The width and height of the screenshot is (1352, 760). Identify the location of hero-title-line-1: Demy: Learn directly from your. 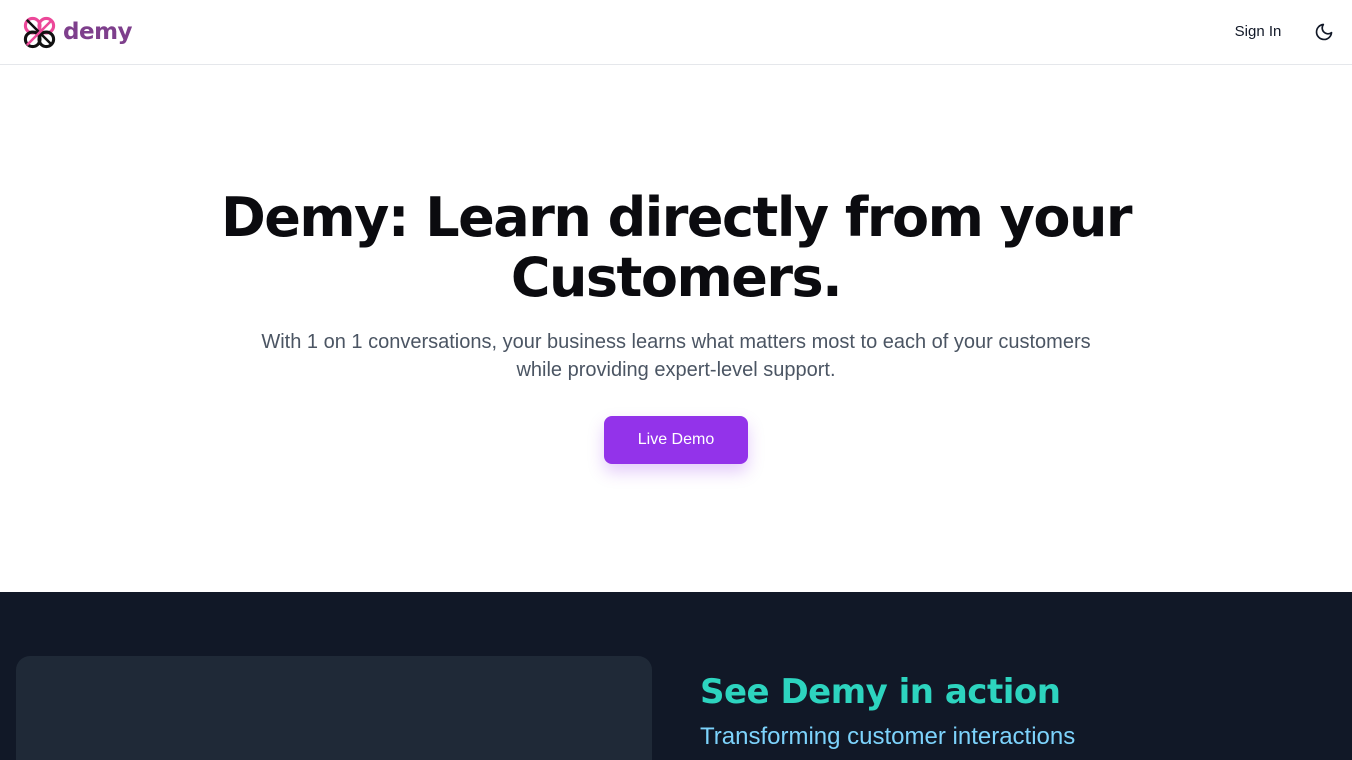
(676, 217).